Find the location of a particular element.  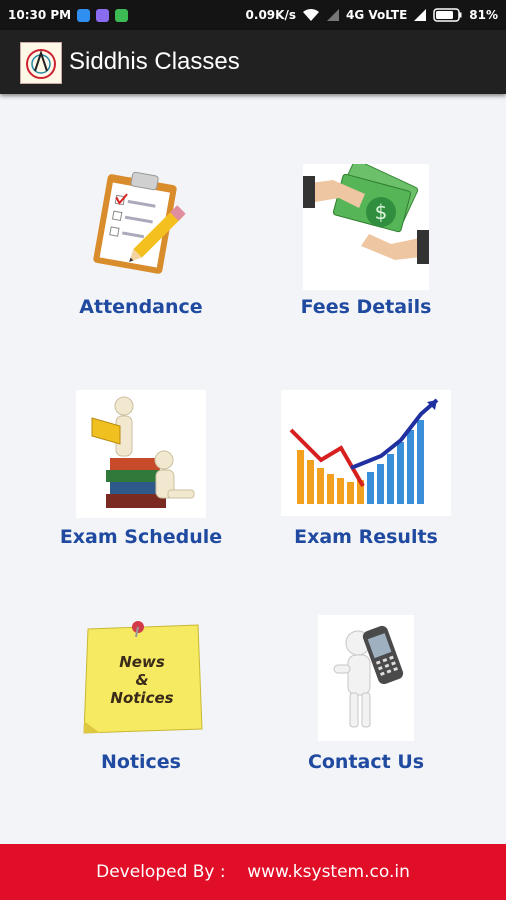

footer-spacer is located at coordinates (237, 872).